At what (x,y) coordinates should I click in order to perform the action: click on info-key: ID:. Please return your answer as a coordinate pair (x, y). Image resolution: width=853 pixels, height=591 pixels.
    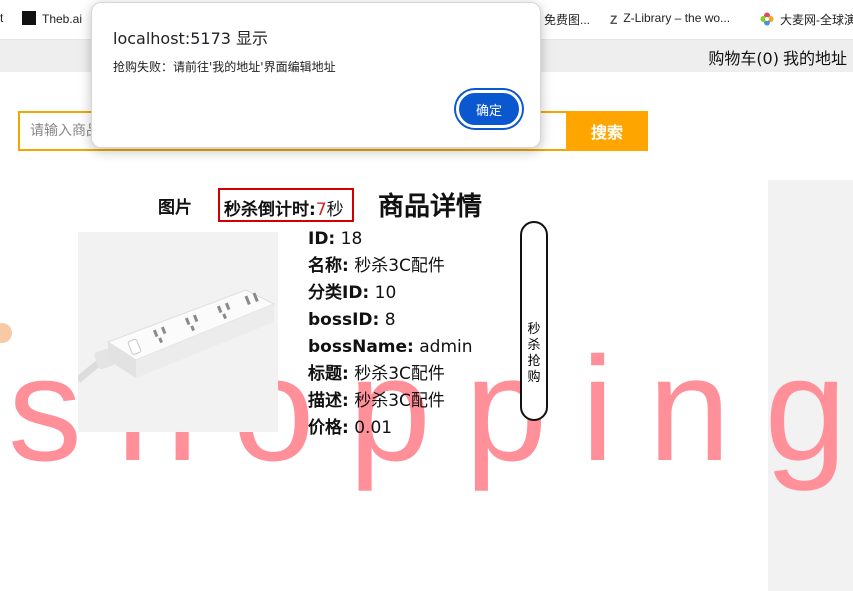
    Looking at the image, I should click on (322, 239).